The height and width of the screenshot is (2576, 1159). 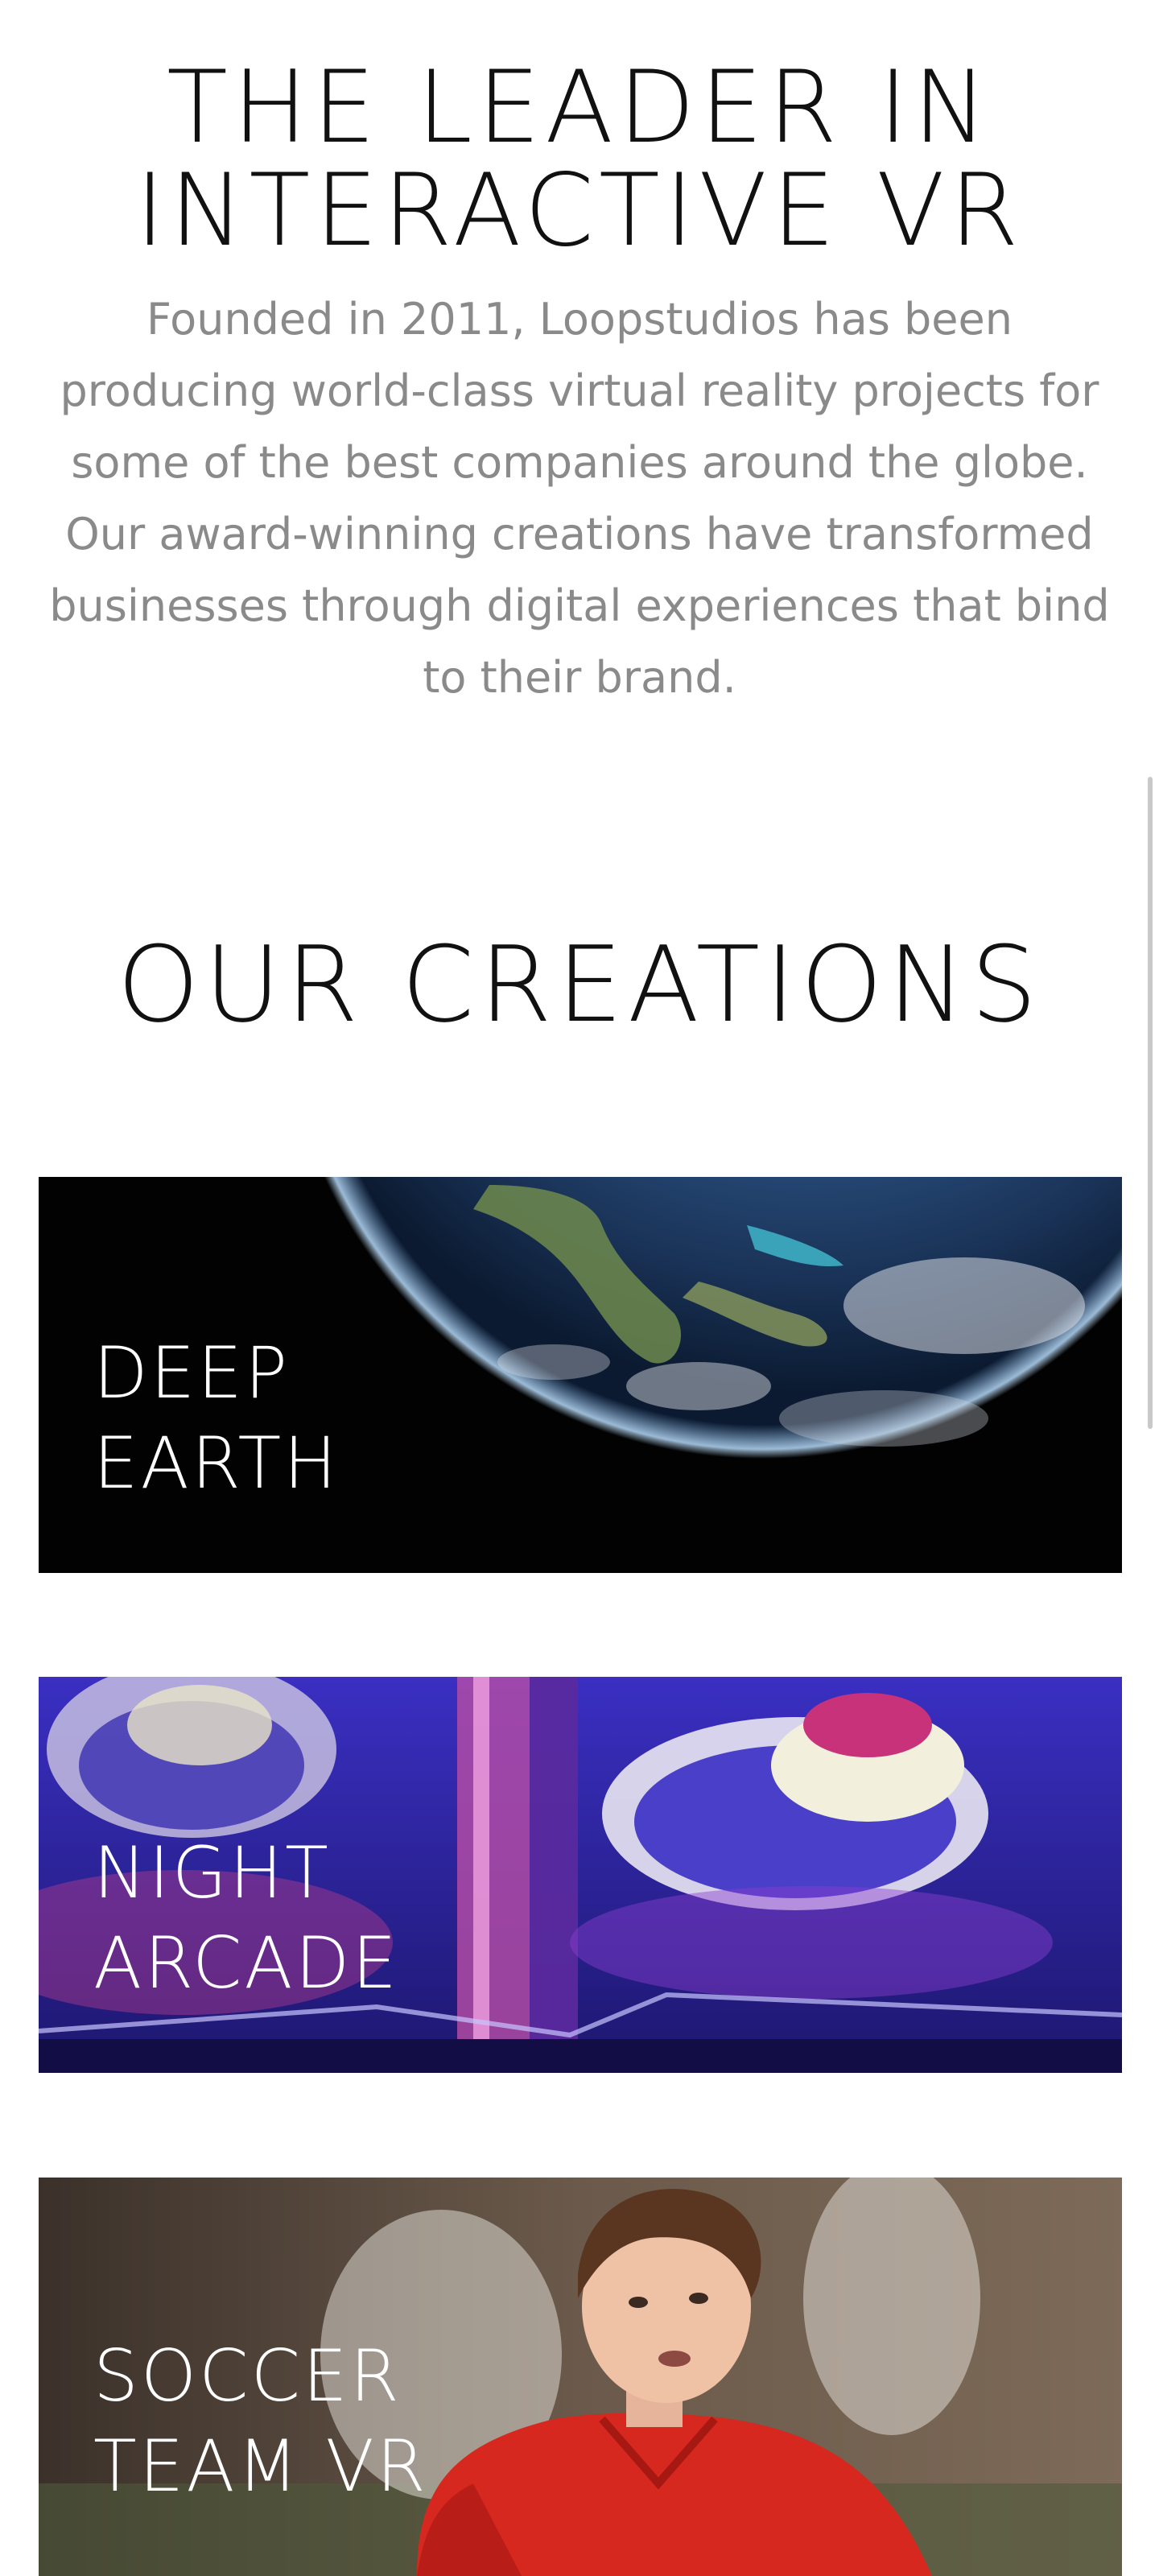 What do you see at coordinates (580, 2377) in the screenshot?
I see `creation-card-soccer-team-vr: SOCCER TEAM VR` at bounding box center [580, 2377].